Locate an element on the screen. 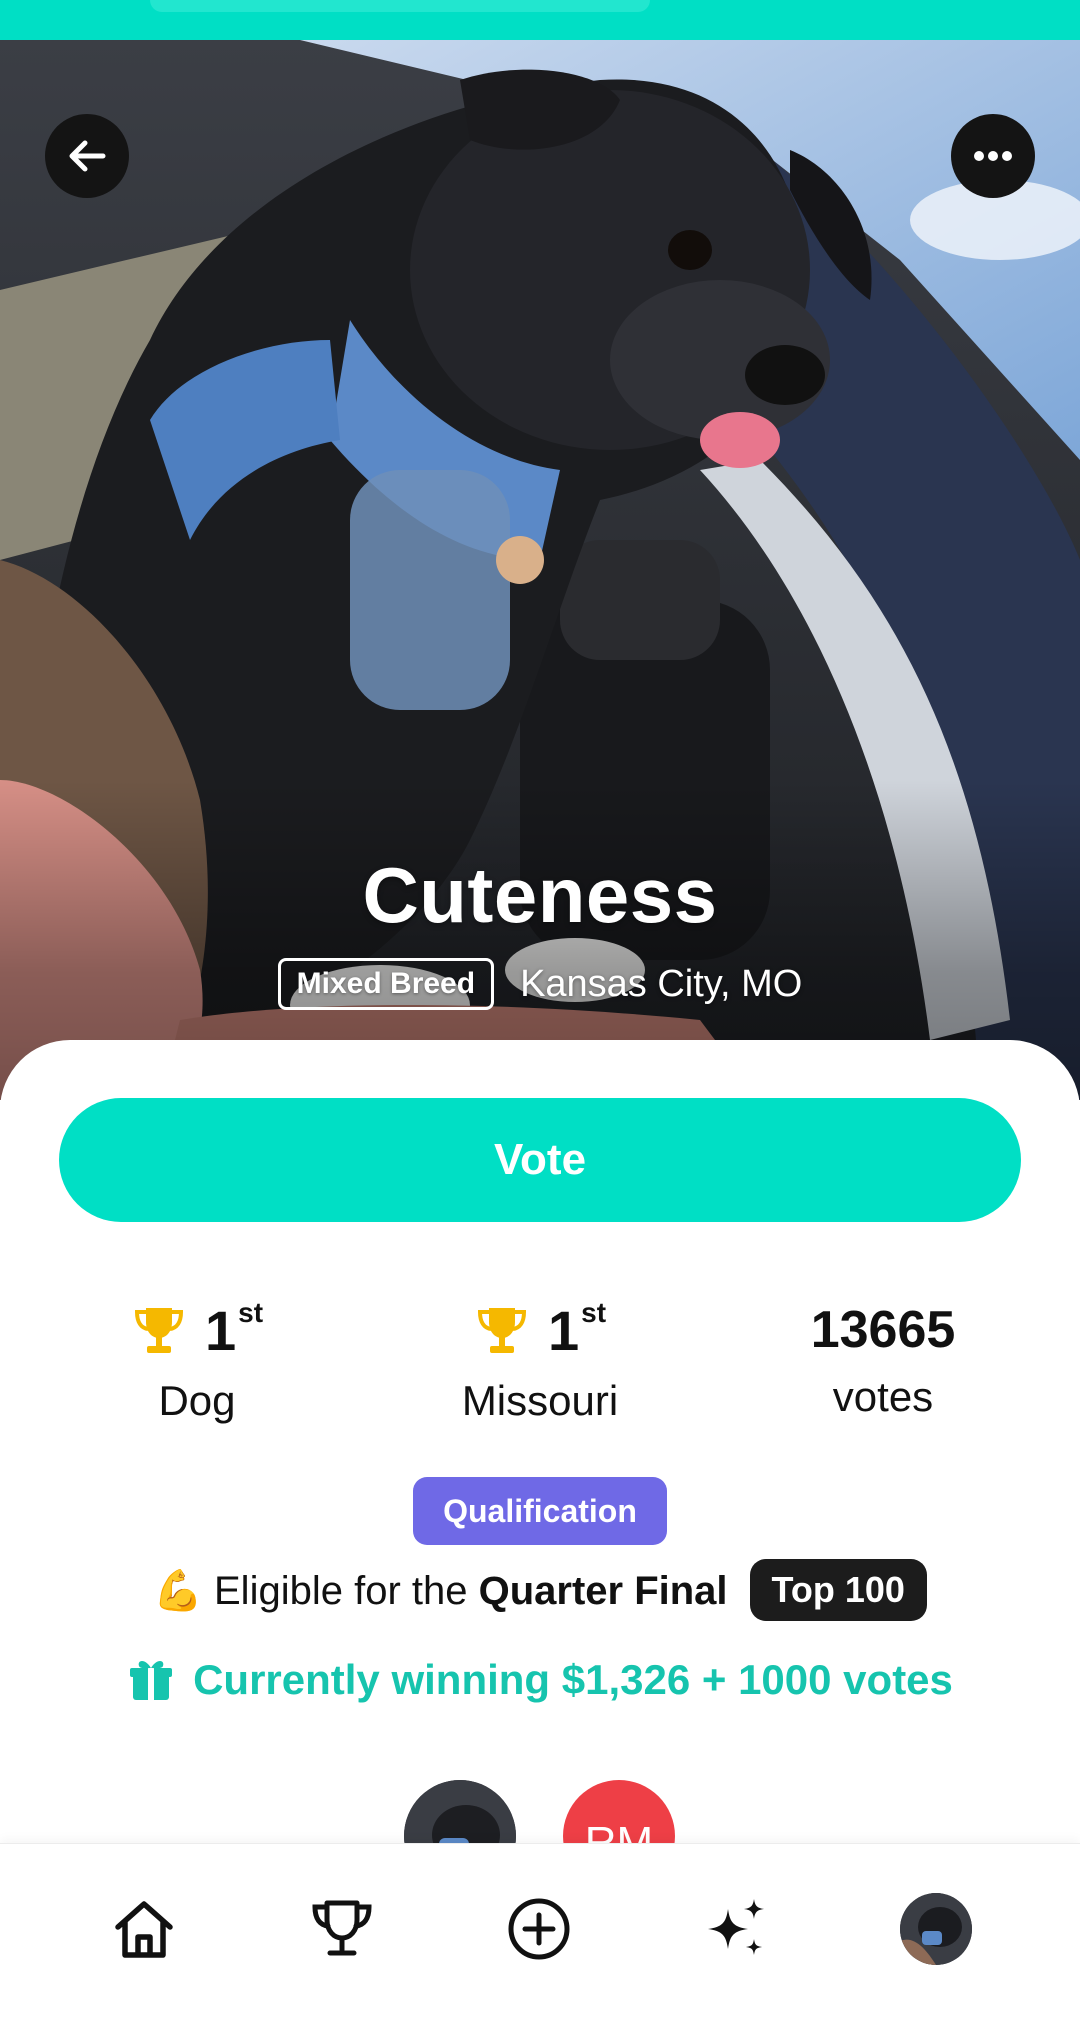 The image size is (1080, 2032). rank-state-label: Missouri is located at coordinates (540, 1400).